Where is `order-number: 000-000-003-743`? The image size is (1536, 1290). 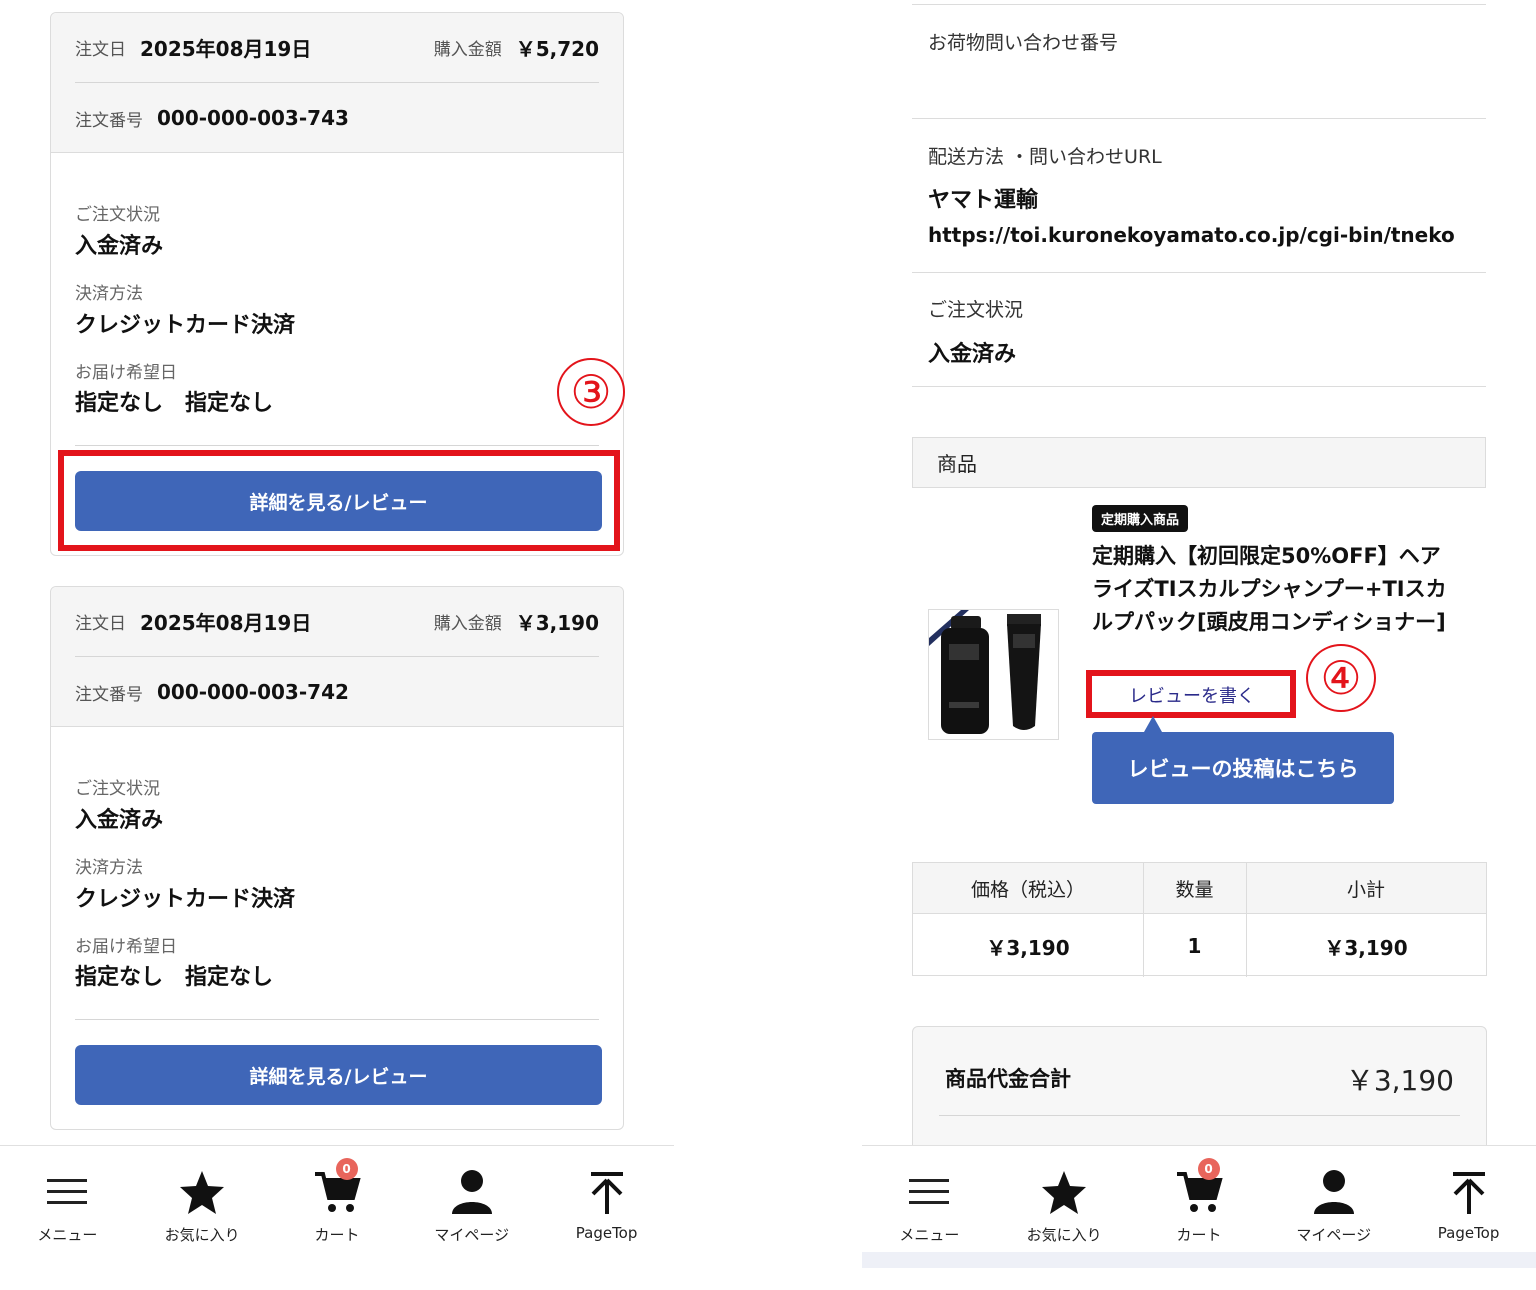
order-number: 000-000-003-743 is located at coordinates (253, 118).